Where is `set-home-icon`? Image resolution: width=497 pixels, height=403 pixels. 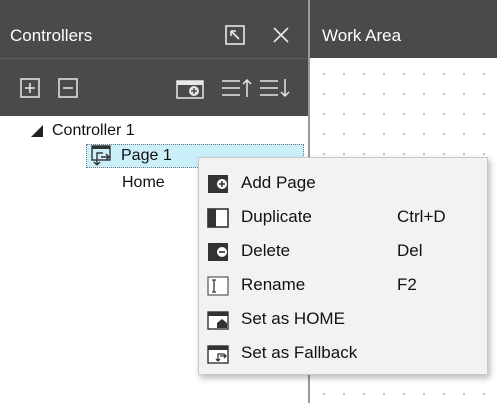 set-home-icon is located at coordinates (218, 320).